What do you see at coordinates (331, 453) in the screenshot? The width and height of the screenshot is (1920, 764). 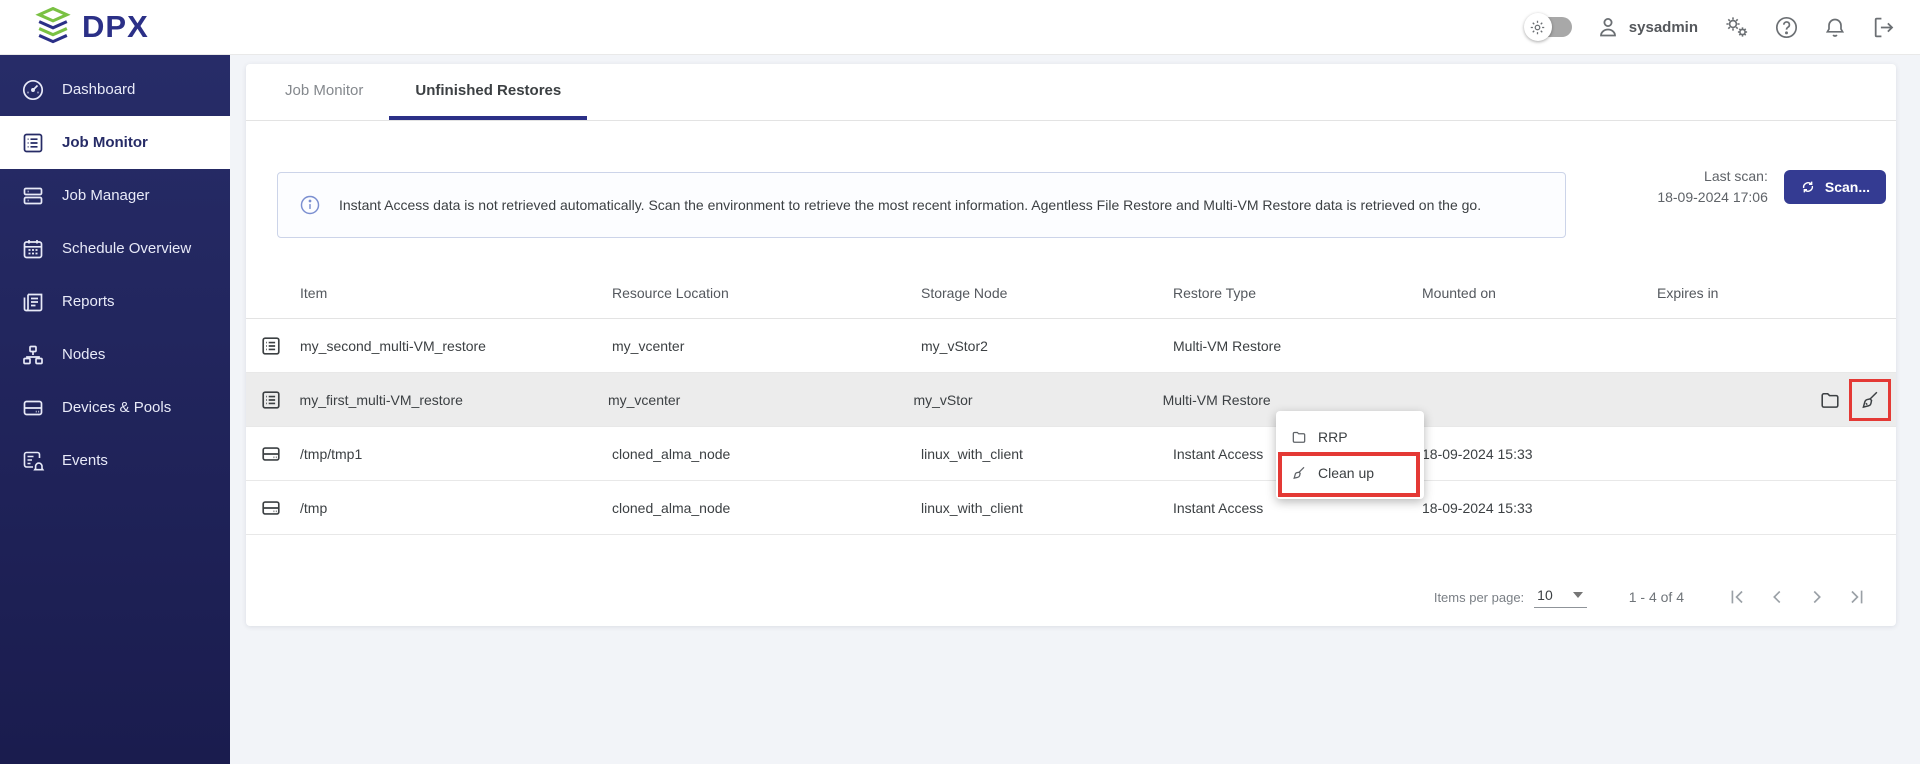 I see `cell-item: /tmp/tmp1` at bounding box center [331, 453].